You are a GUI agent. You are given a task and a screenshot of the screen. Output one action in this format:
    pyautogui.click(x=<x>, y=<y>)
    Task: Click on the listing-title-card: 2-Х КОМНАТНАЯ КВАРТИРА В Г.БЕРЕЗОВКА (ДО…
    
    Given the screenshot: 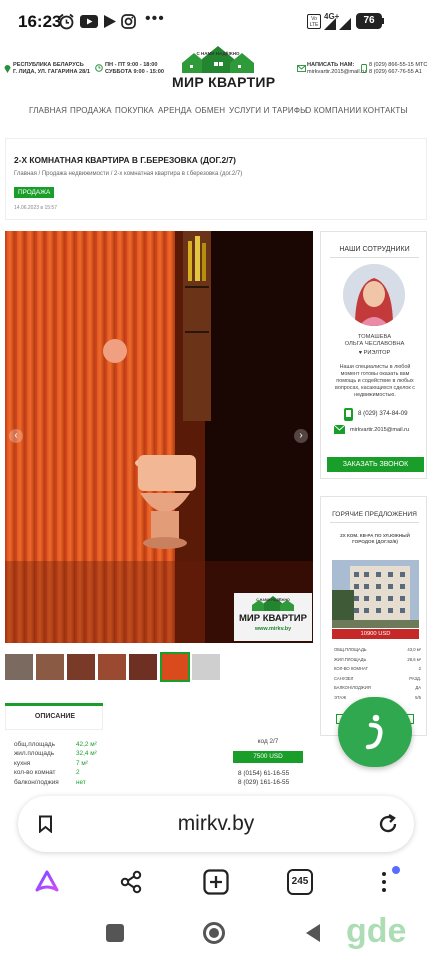 What is the action you would take?
    pyautogui.click(x=216, y=179)
    